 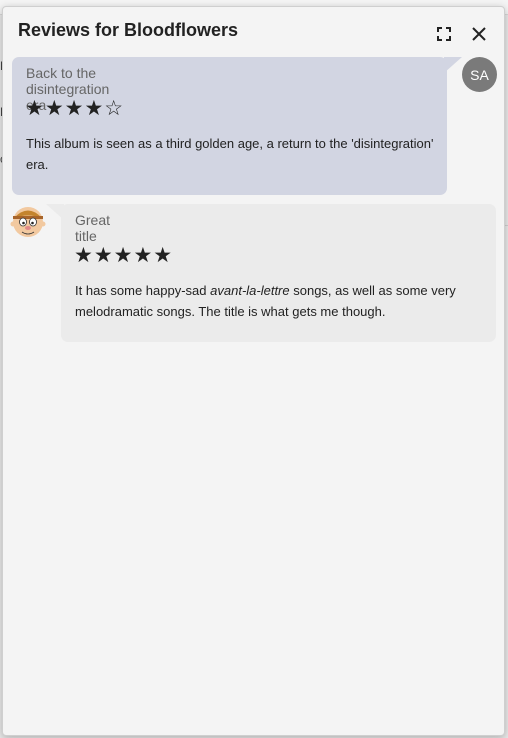 I want to click on expand-button, so click(x=444, y=34).